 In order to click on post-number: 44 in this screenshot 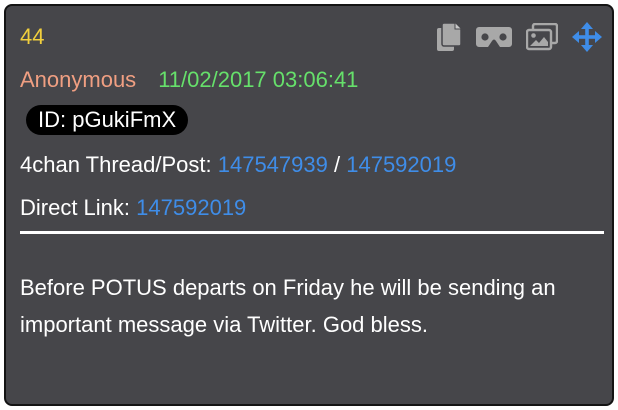, I will do `click(32, 36)`.